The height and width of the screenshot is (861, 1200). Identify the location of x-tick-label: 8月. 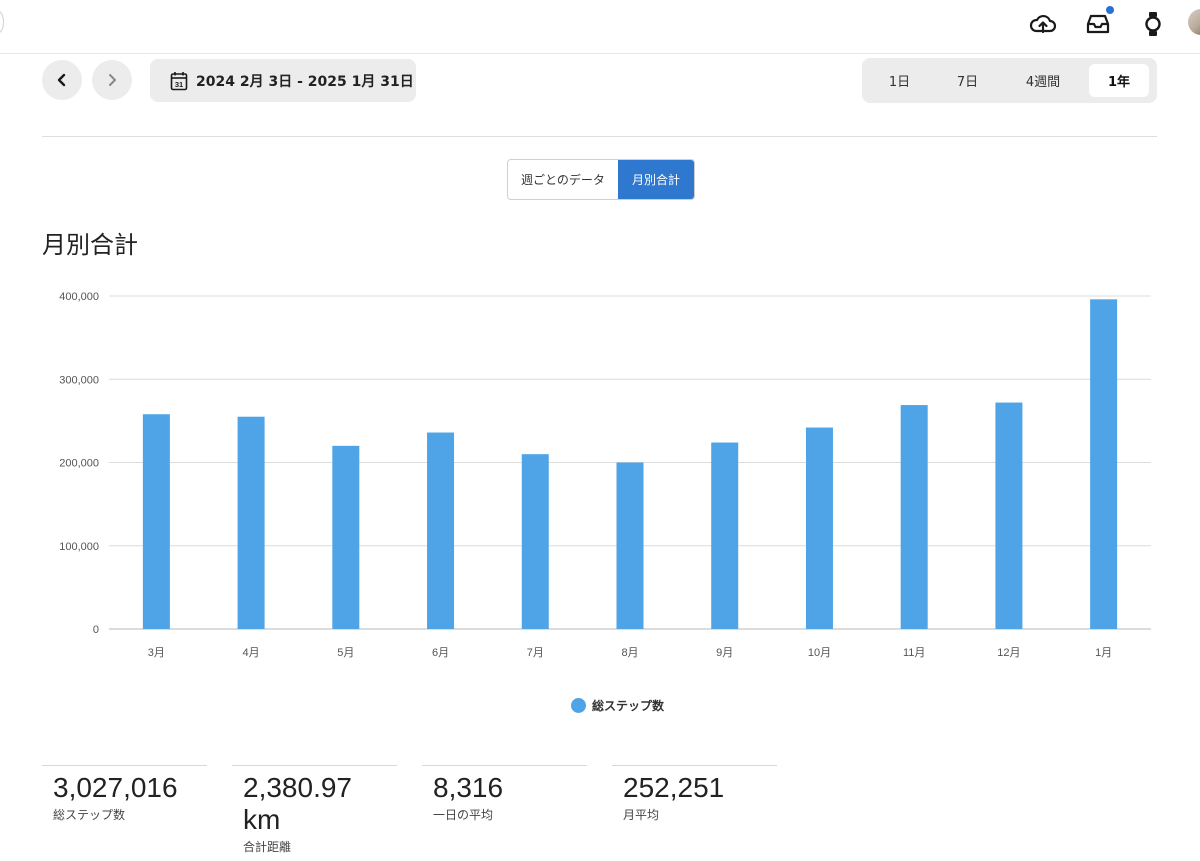
(629, 653).